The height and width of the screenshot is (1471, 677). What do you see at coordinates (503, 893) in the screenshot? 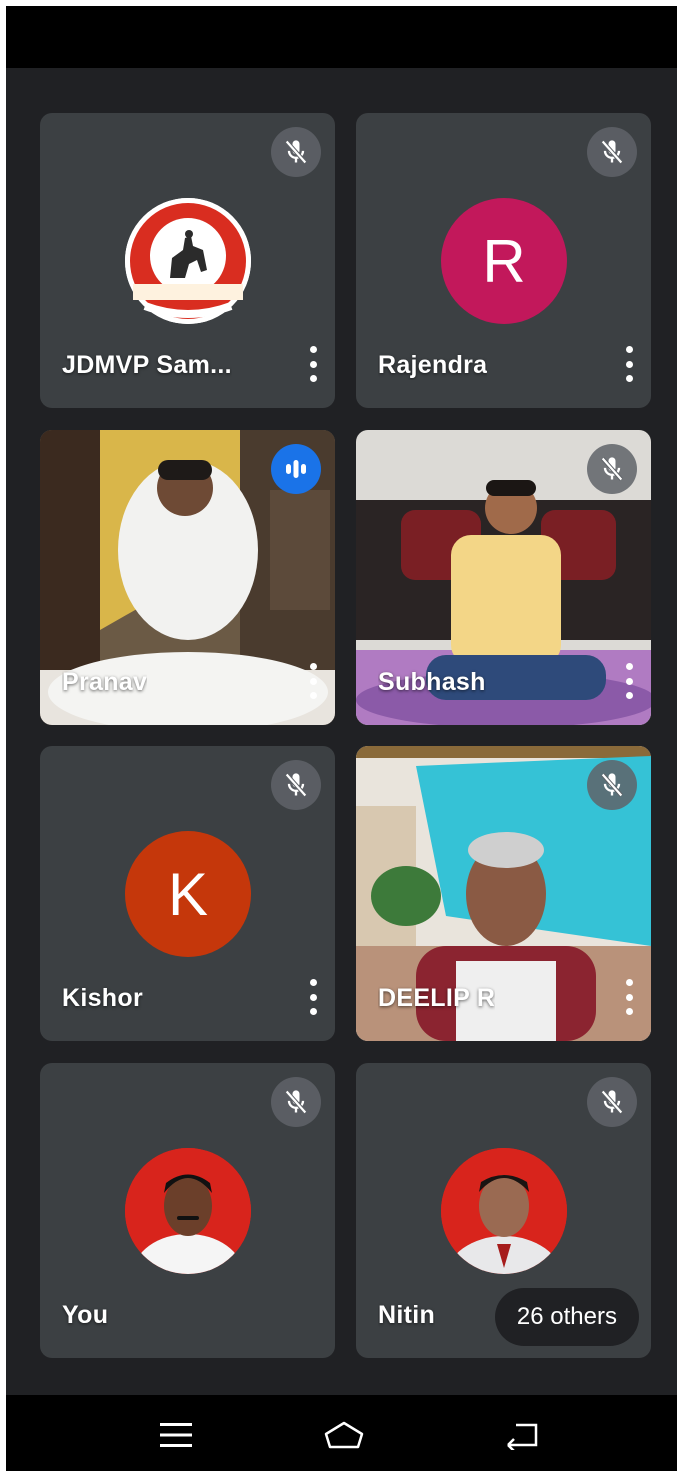
I see `participant-tile-deelip: DEELIP R` at bounding box center [503, 893].